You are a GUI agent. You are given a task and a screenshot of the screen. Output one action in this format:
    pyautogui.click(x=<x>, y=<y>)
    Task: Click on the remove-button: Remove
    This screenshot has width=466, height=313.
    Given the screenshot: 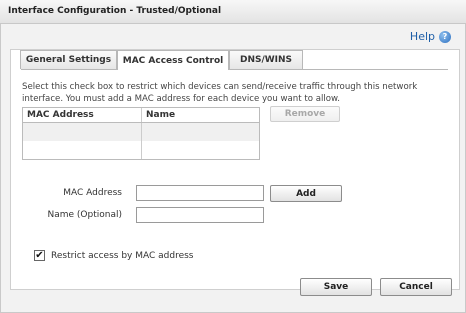 What is the action you would take?
    pyautogui.click(x=305, y=114)
    